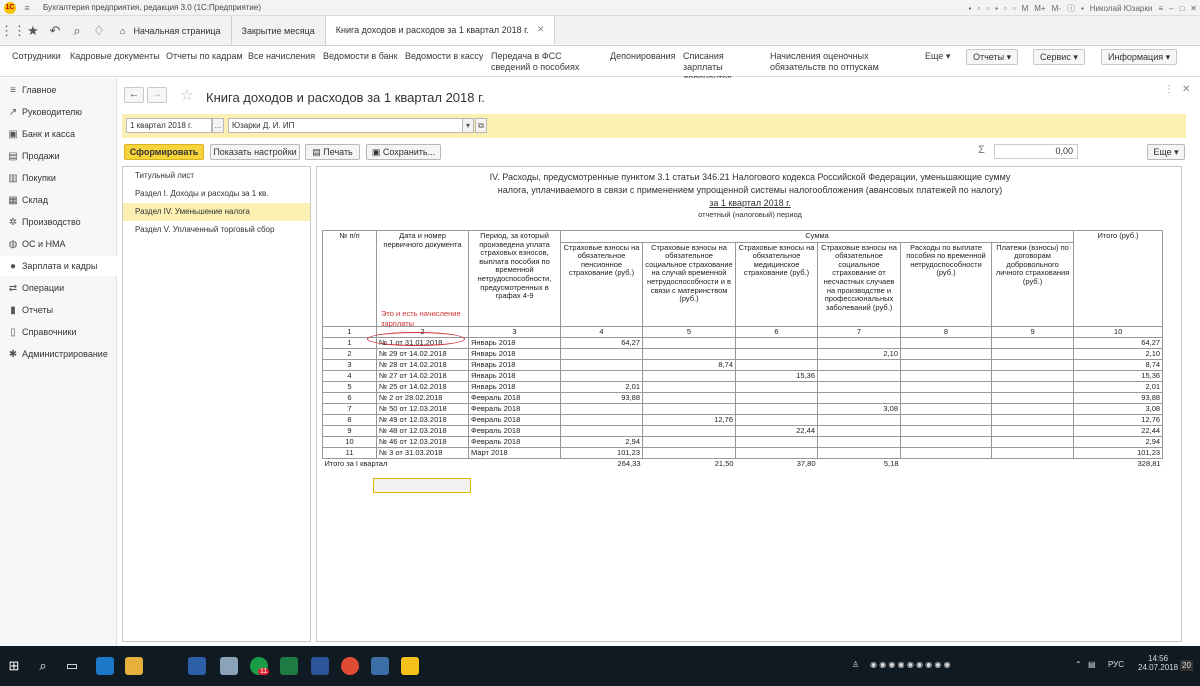 The image size is (1200, 686). Describe the element at coordinates (1118, 420) in the screenshot. I see `amount-cell: 12,76` at that location.